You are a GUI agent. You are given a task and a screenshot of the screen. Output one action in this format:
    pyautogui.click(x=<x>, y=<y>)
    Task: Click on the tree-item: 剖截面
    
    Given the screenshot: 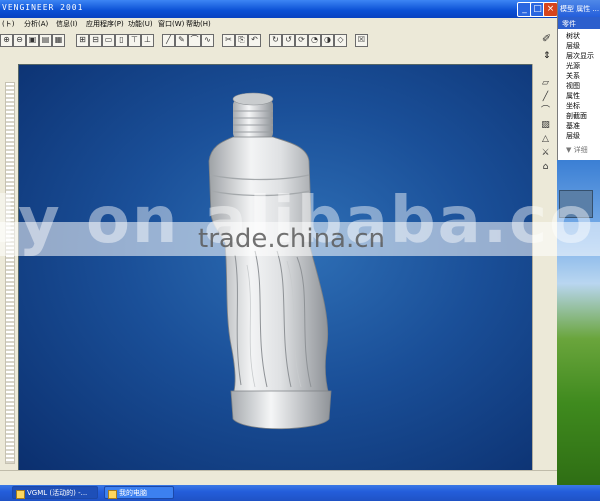 What is the action you would take?
    pyautogui.click(x=576, y=116)
    